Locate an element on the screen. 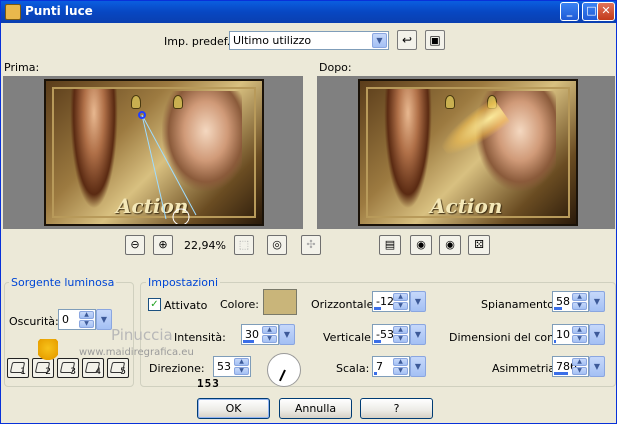 The image size is (617, 424). direction-dial is located at coordinates (284, 370).